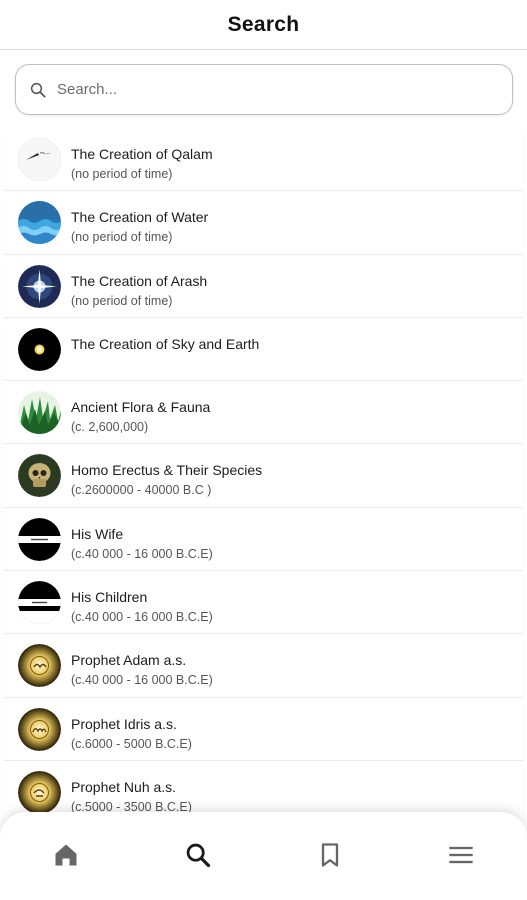 This screenshot has width=527, height=900. I want to click on list-item: His Children (c.40 000 - 16 000 B.C.E), so click(263, 603).